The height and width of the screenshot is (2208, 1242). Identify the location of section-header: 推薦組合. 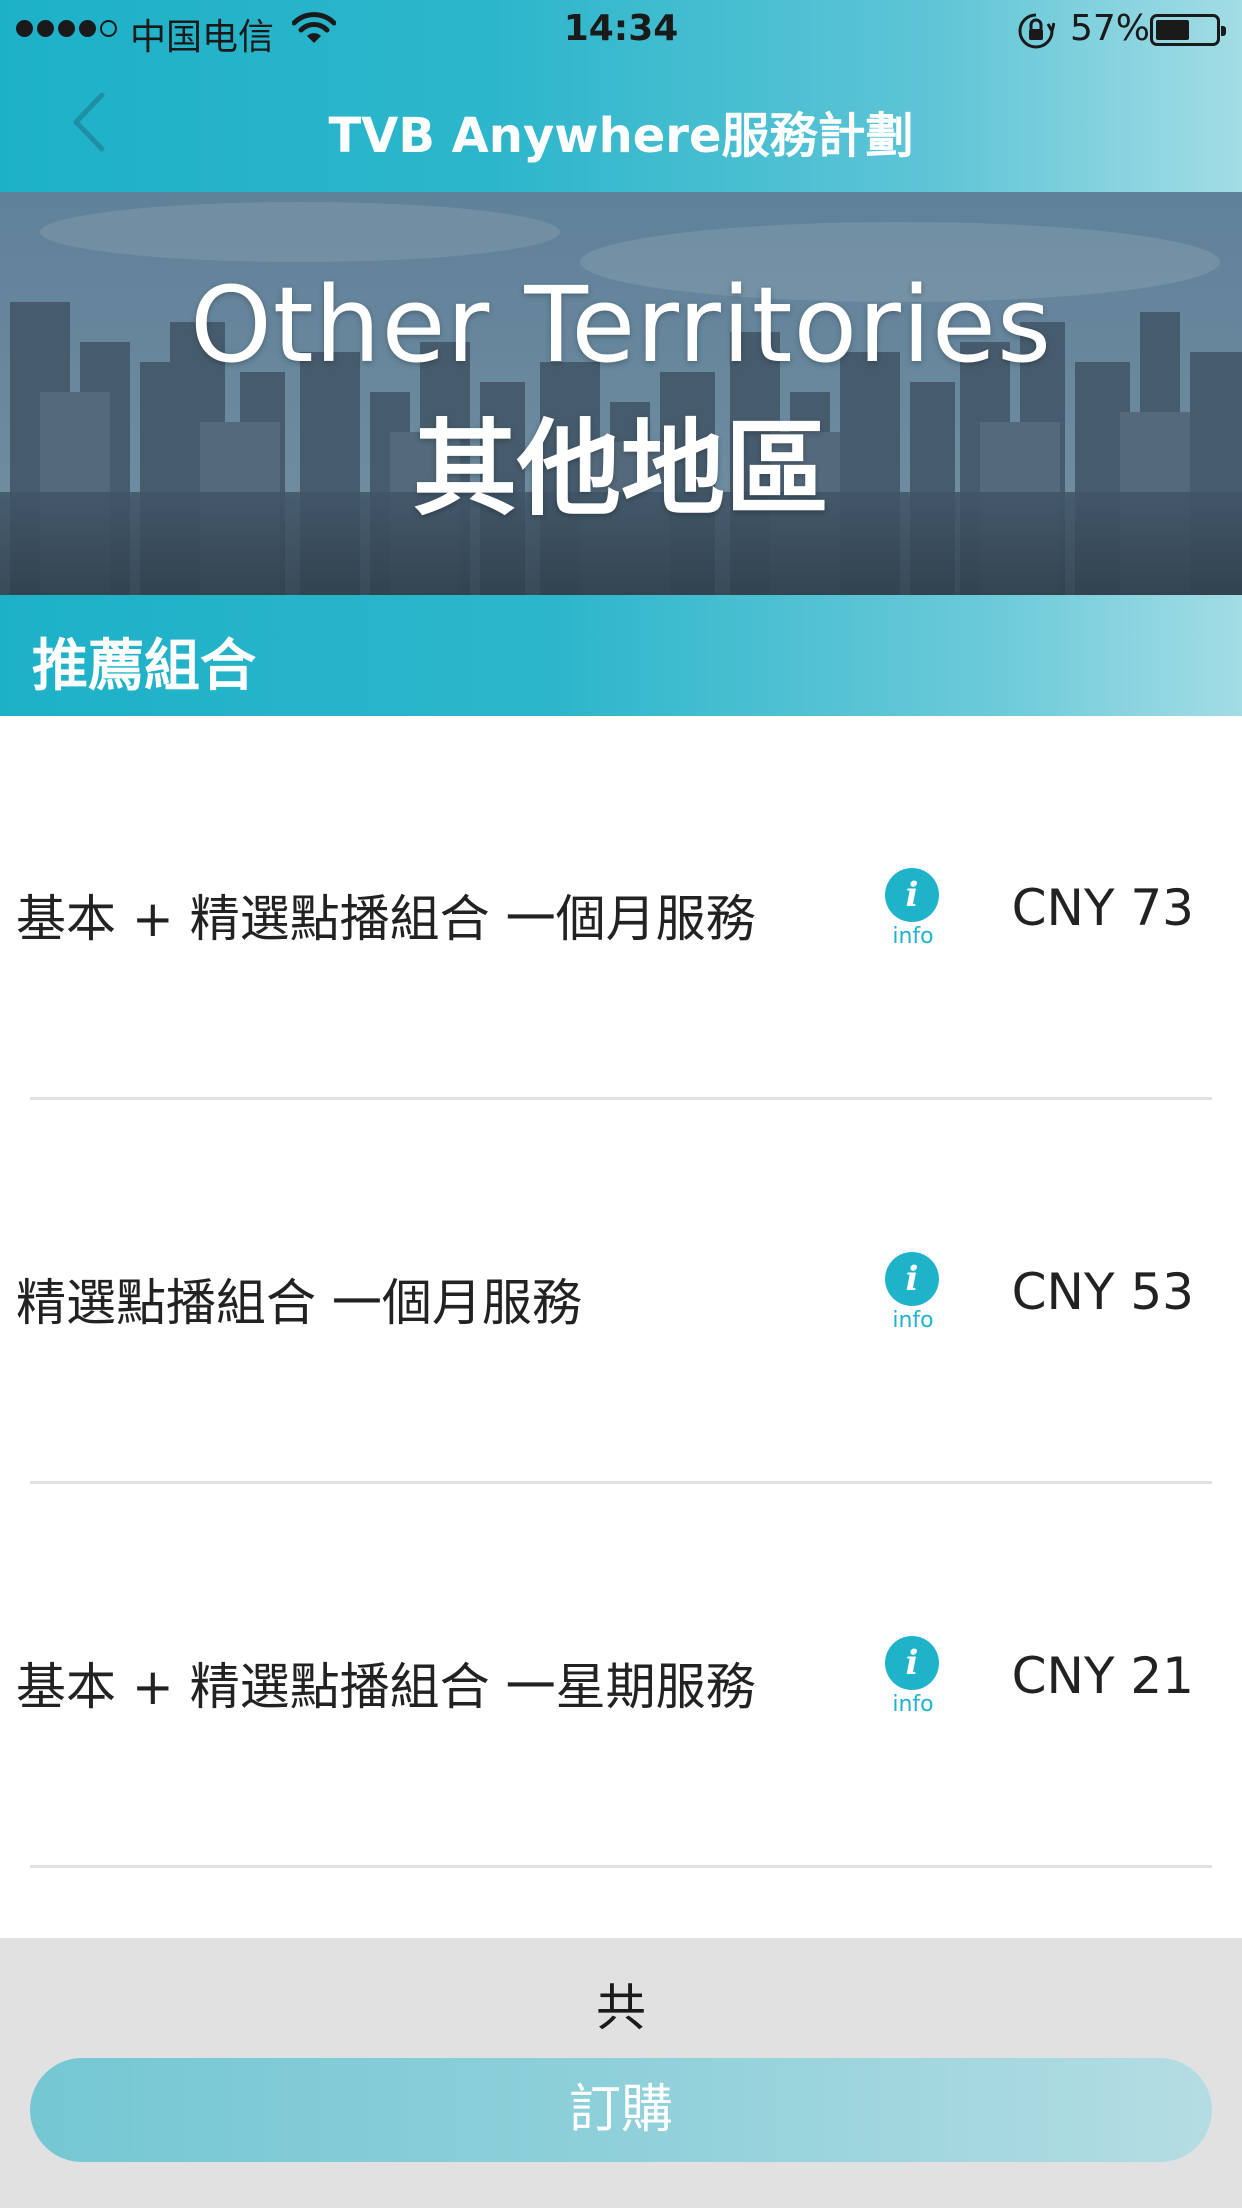
(621, 655).